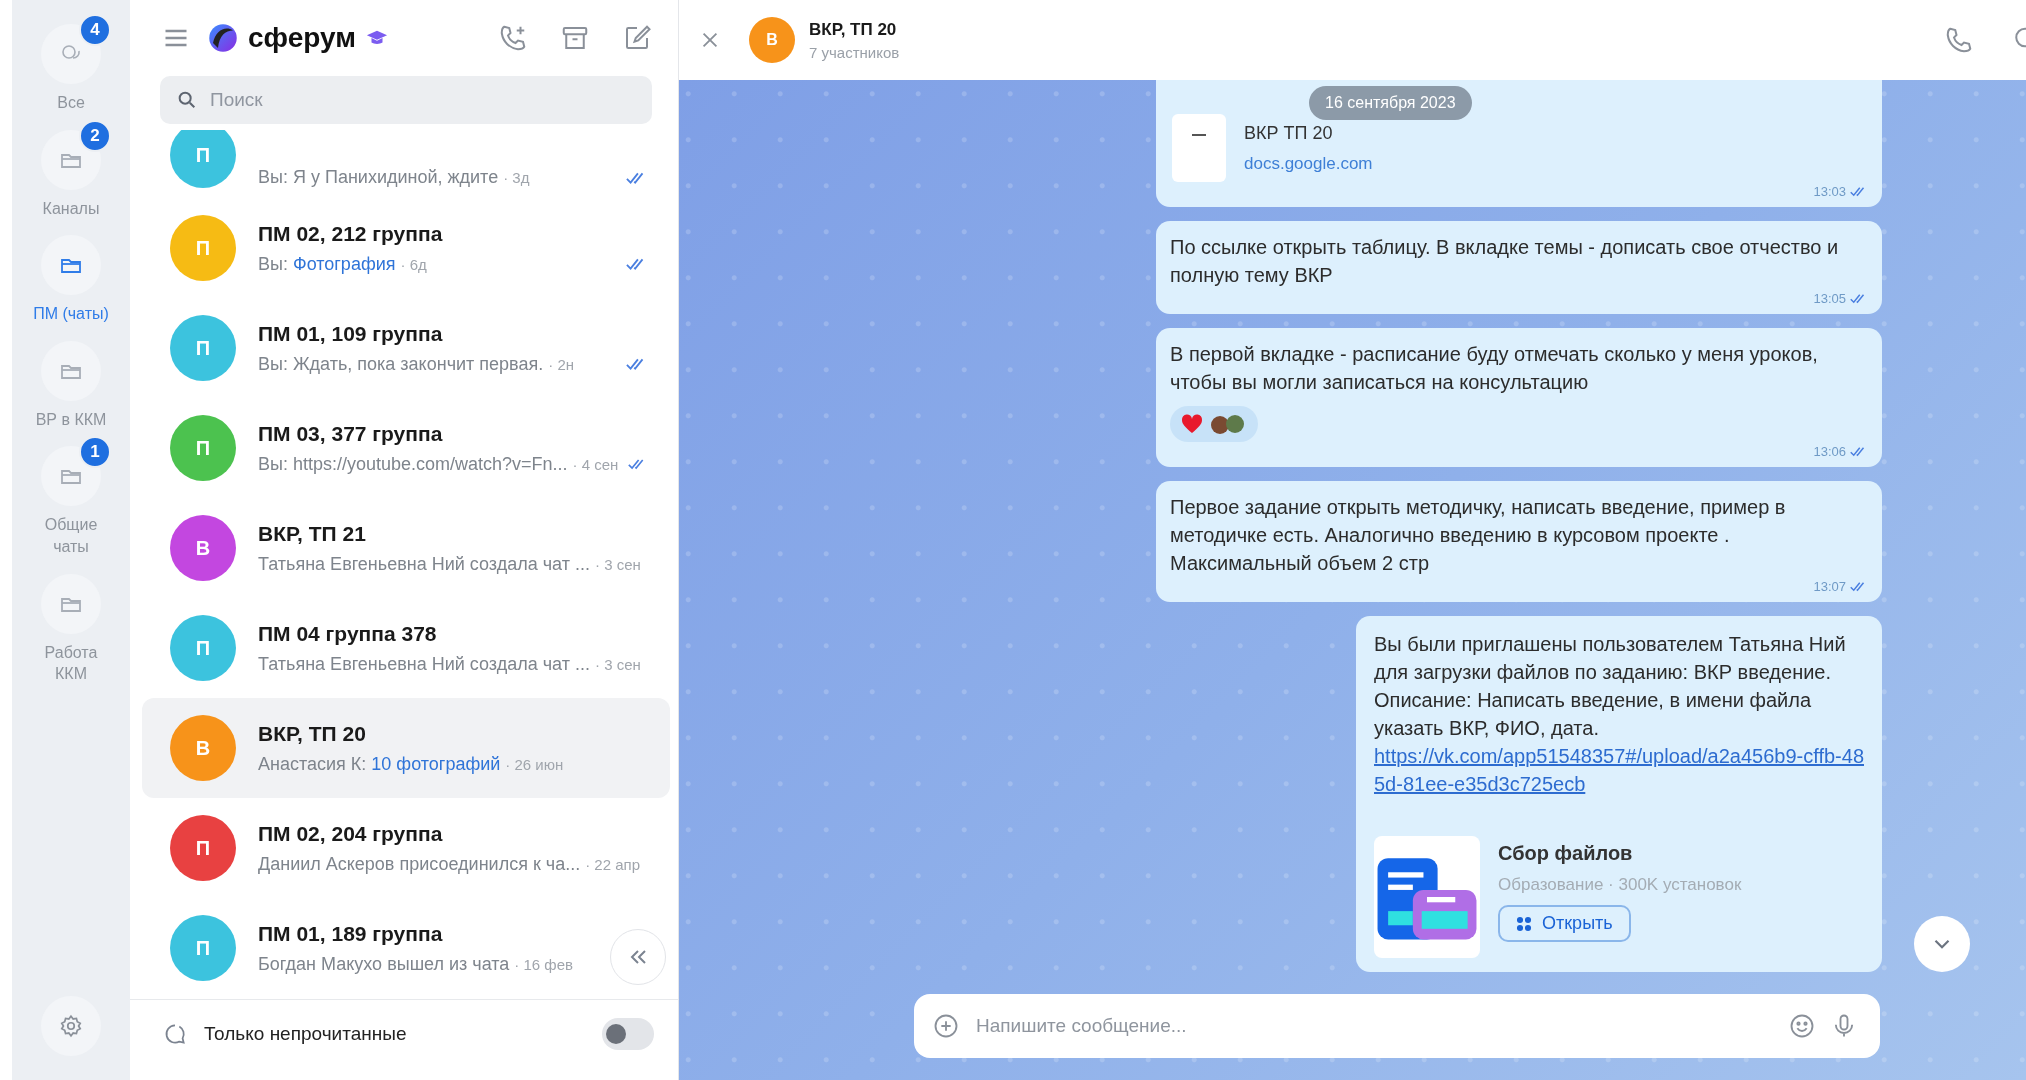 This screenshot has width=2026, height=1080. Describe the element at coordinates (312, 533) in the screenshot. I see `chat-title: ВКР, ТП 21` at that location.